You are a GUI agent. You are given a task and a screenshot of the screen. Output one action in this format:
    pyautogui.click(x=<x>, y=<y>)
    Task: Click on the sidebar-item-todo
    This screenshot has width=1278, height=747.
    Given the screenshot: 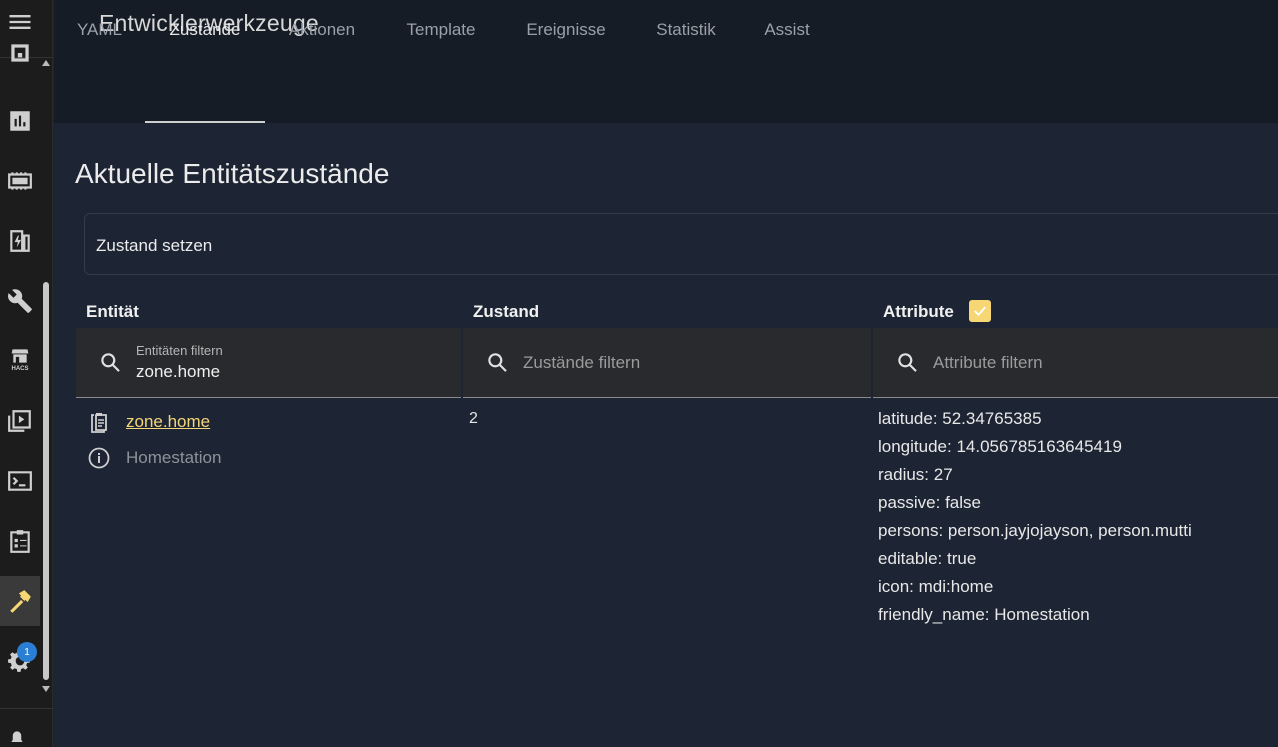 What is the action you would take?
    pyautogui.click(x=20, y=541)
    